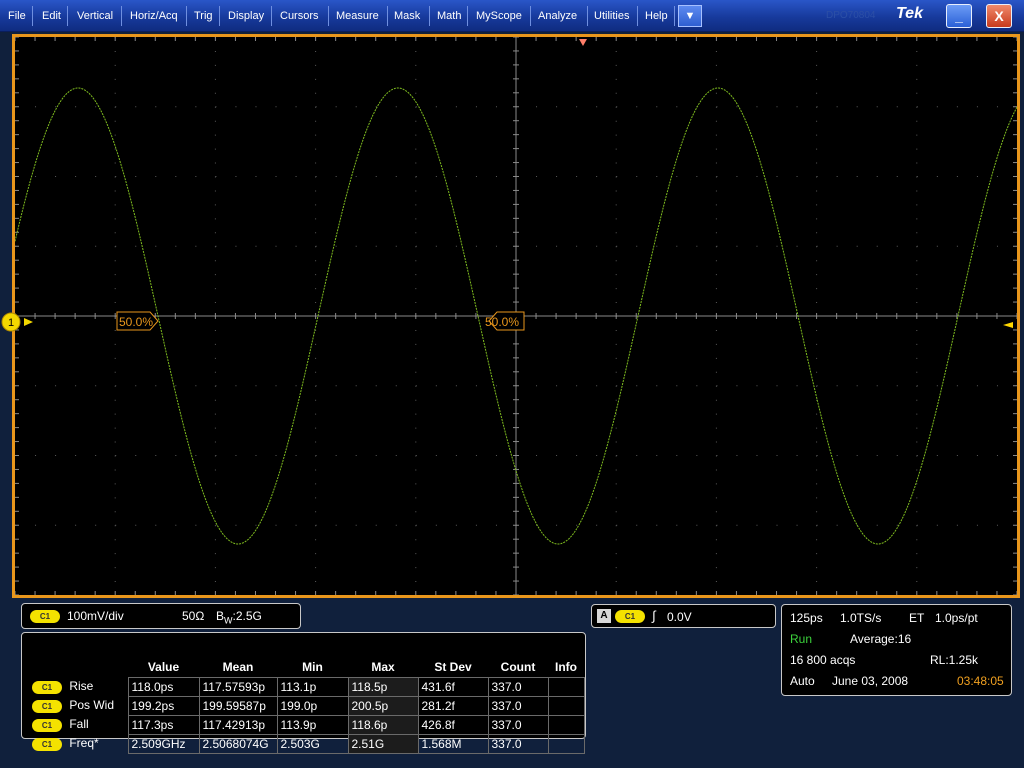 Image resolution: width=1024 pixels, height=768 pixels. I want to click on menu-horiz-acq: Horiz/Acq, so click(154, 16).